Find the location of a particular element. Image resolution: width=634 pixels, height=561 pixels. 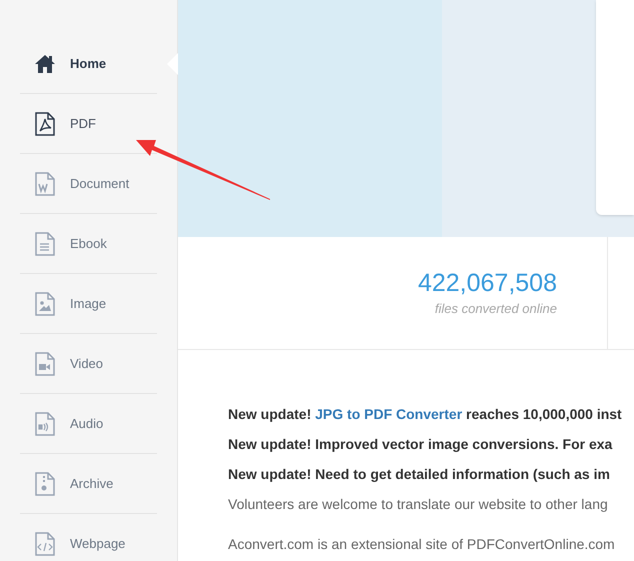

volunteer-notice: Volunteers are welcome to translate our website to other lang is located at coordinates (418, 504).